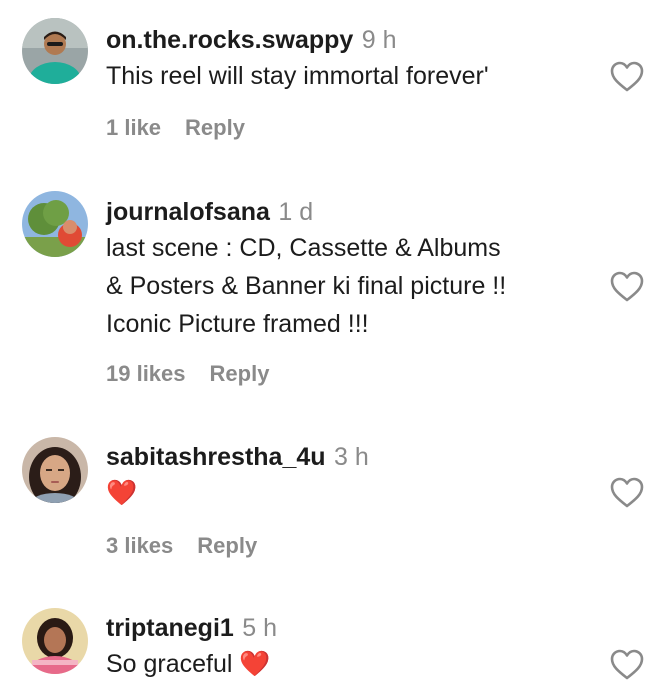 This screenshot has width=662, height=700. I want to click on comment-line: This reel will stay immortal forever', so click(297, 76).